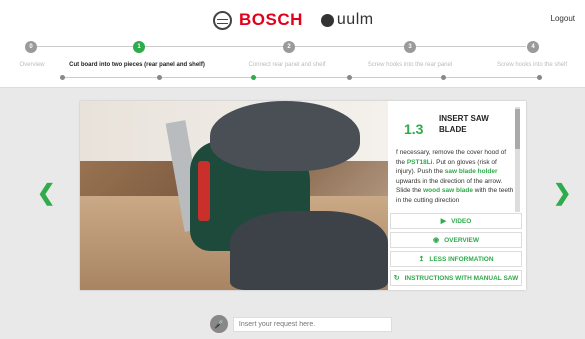 This screenshot has width=585, height=339. Describe the element at coordinates (271, 19) in the screenshot. I see `bosch-wordmark: BOSCH` at that location.